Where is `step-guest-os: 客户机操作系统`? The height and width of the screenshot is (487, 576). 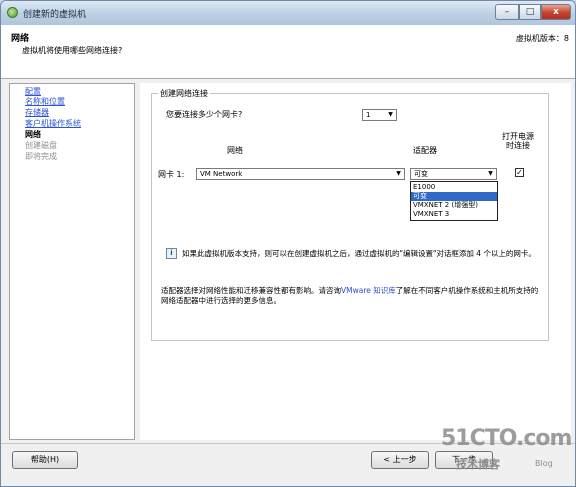 step-guest-os: 客户机操作系统 is located at coordinates (53, 124).